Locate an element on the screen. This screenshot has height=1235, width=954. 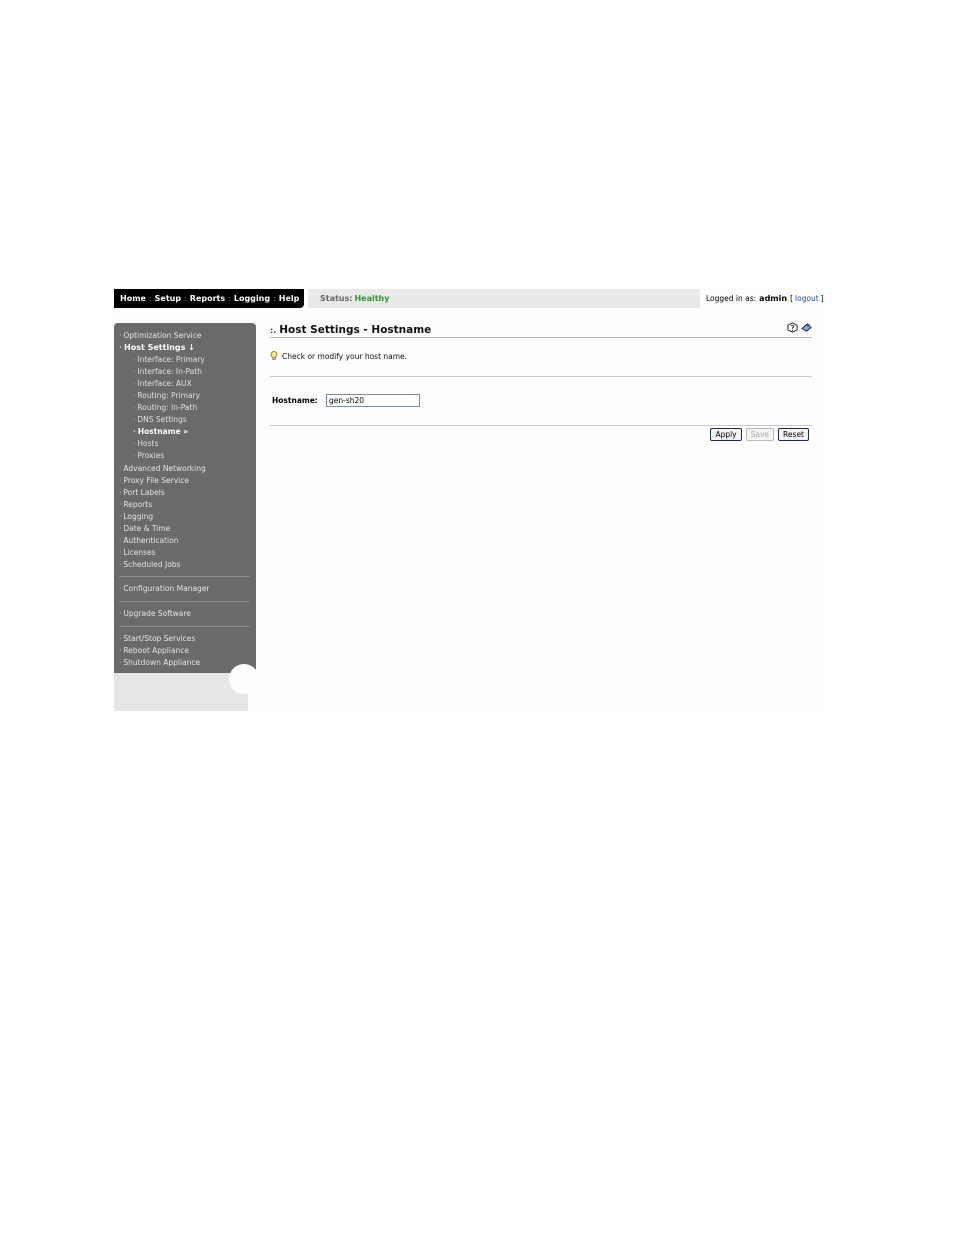
sidebar-item-label: Host Settings ↓ is located at coordinates (159, 348).